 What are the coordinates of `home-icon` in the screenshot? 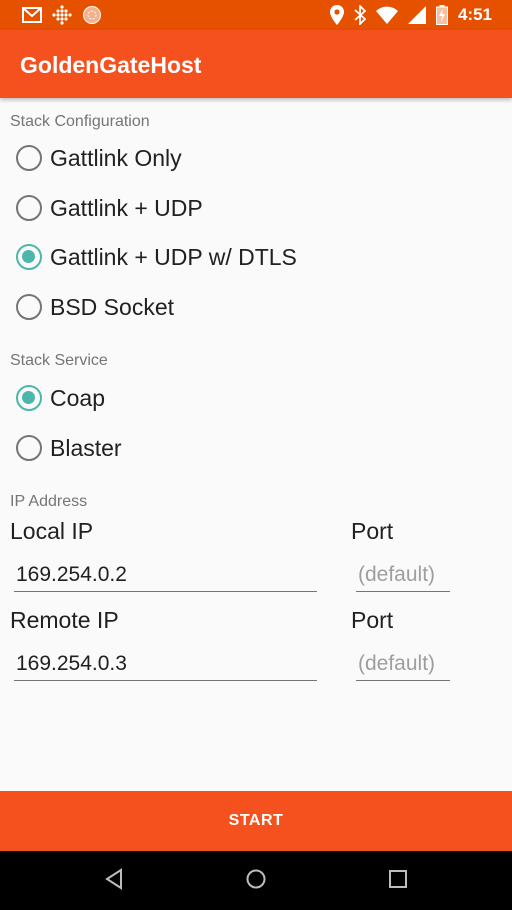 It's located at (256, 879).